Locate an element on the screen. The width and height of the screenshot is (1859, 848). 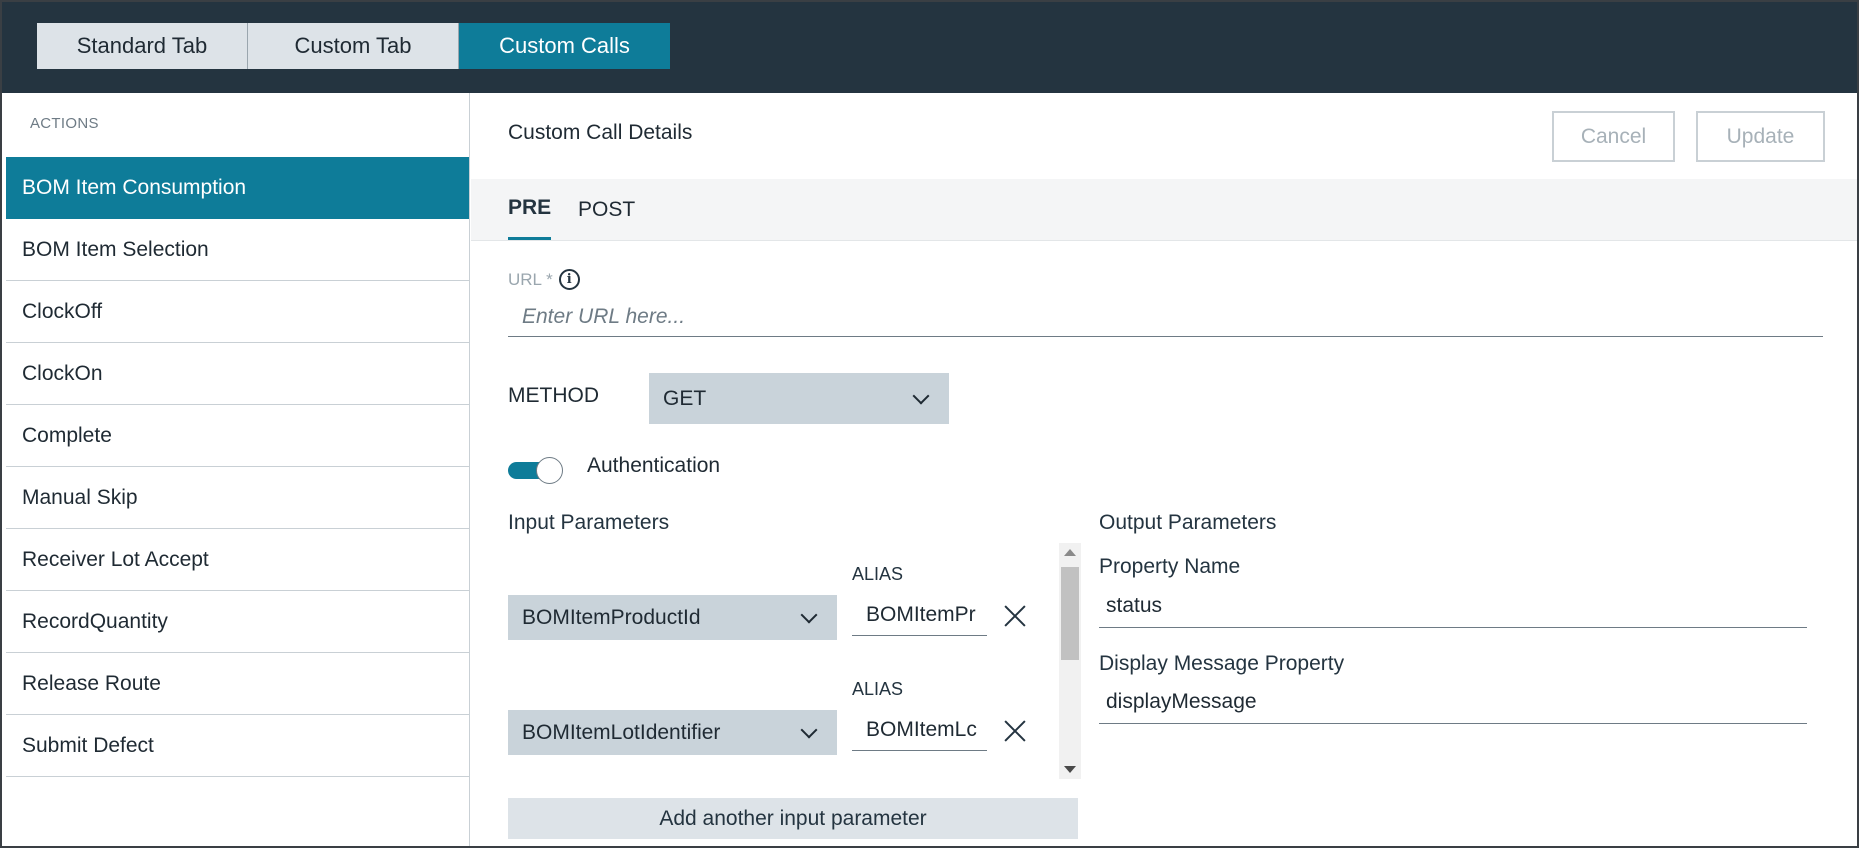
alias-input: BOMItemLc is located at coordinates (919, 730).